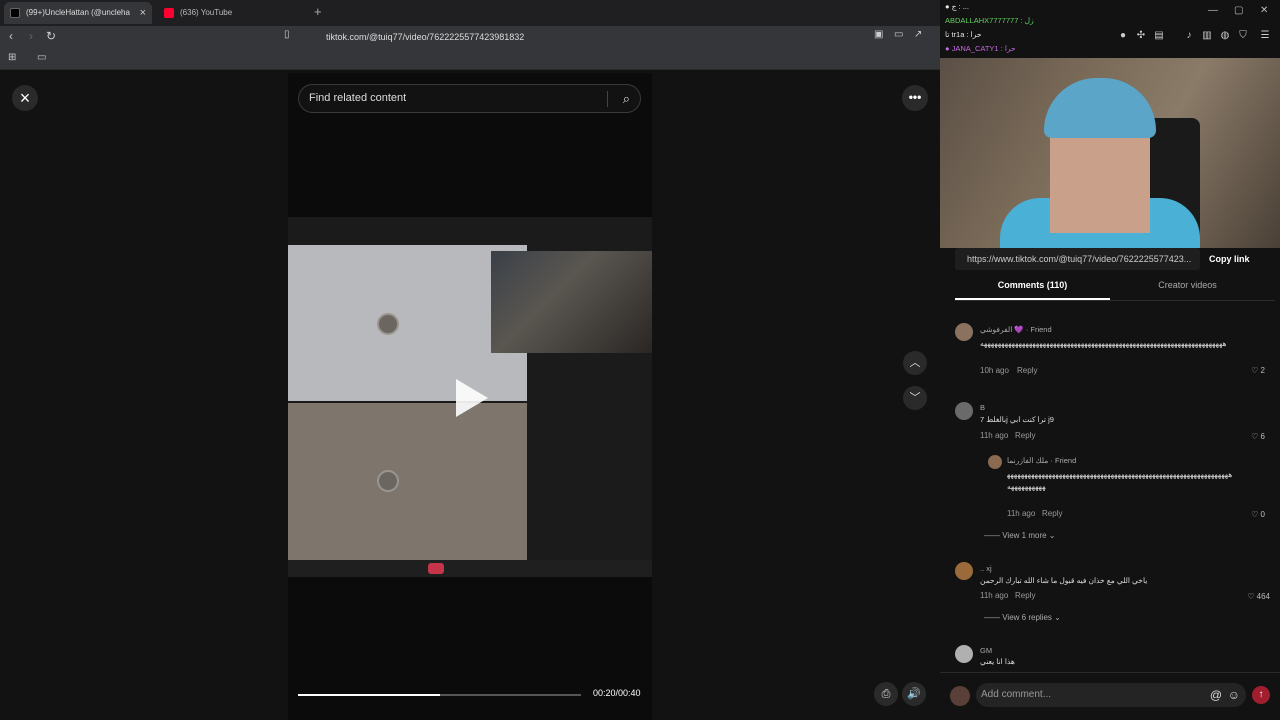 Image resolution: width=1280 pixels, height=720 pixels. Describe the element at coordinates (918, 34) in the screenshot. I see `share-icon: ↗` at that location.